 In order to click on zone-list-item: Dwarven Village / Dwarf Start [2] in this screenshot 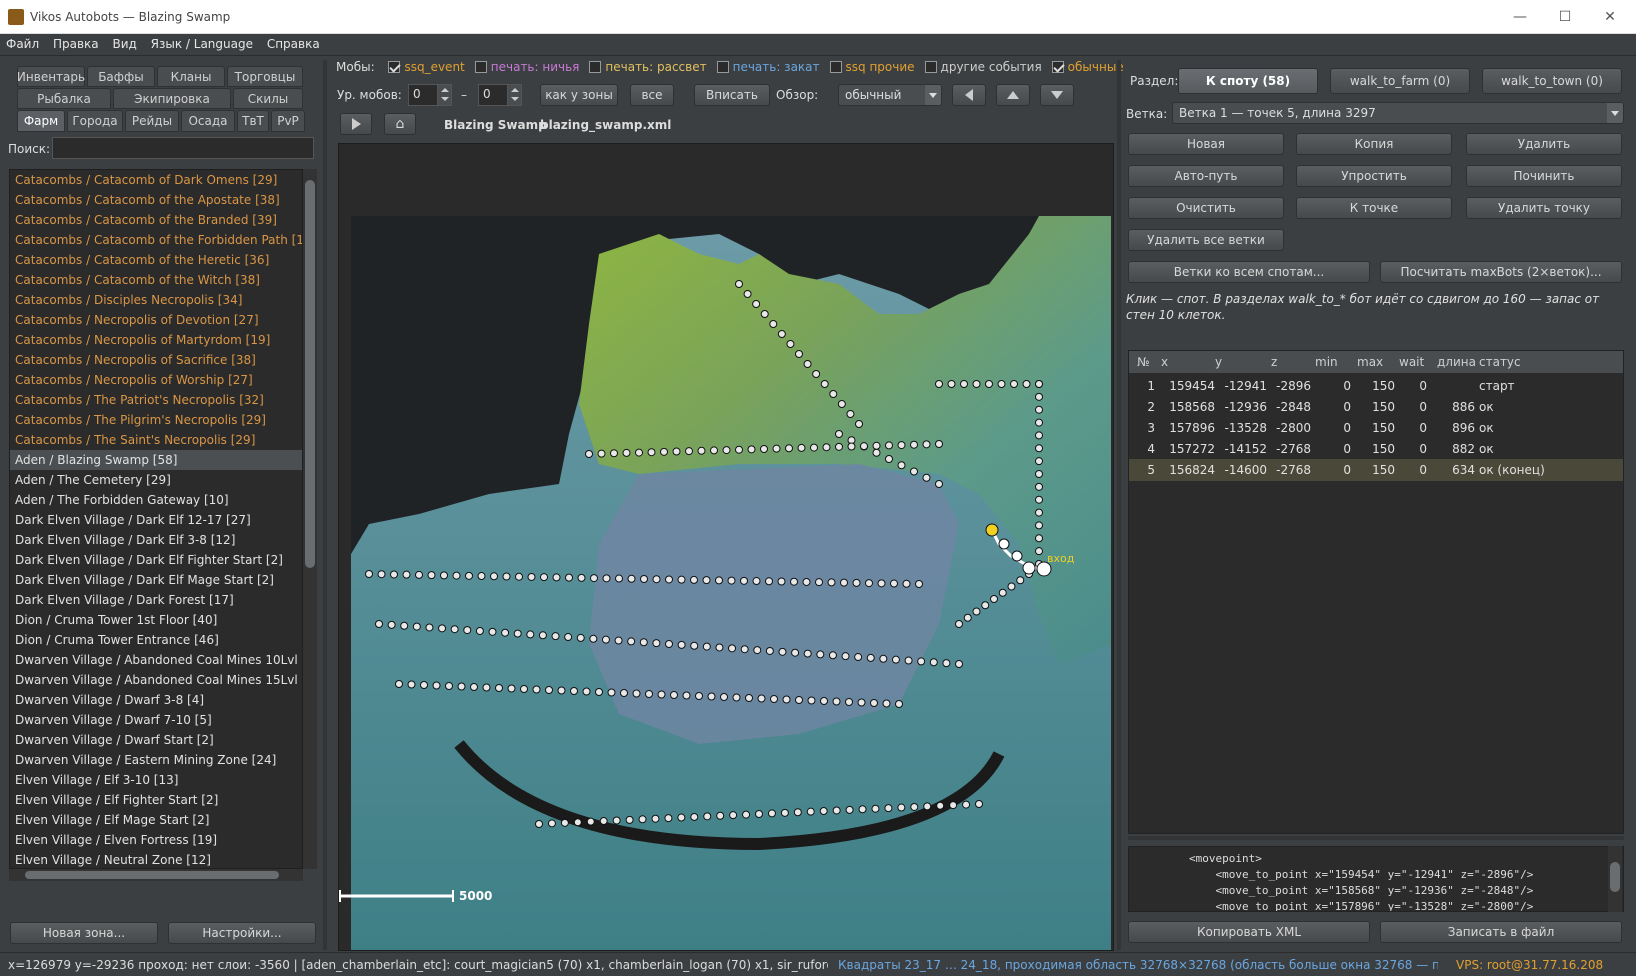, I will do `click(156, 740)`.